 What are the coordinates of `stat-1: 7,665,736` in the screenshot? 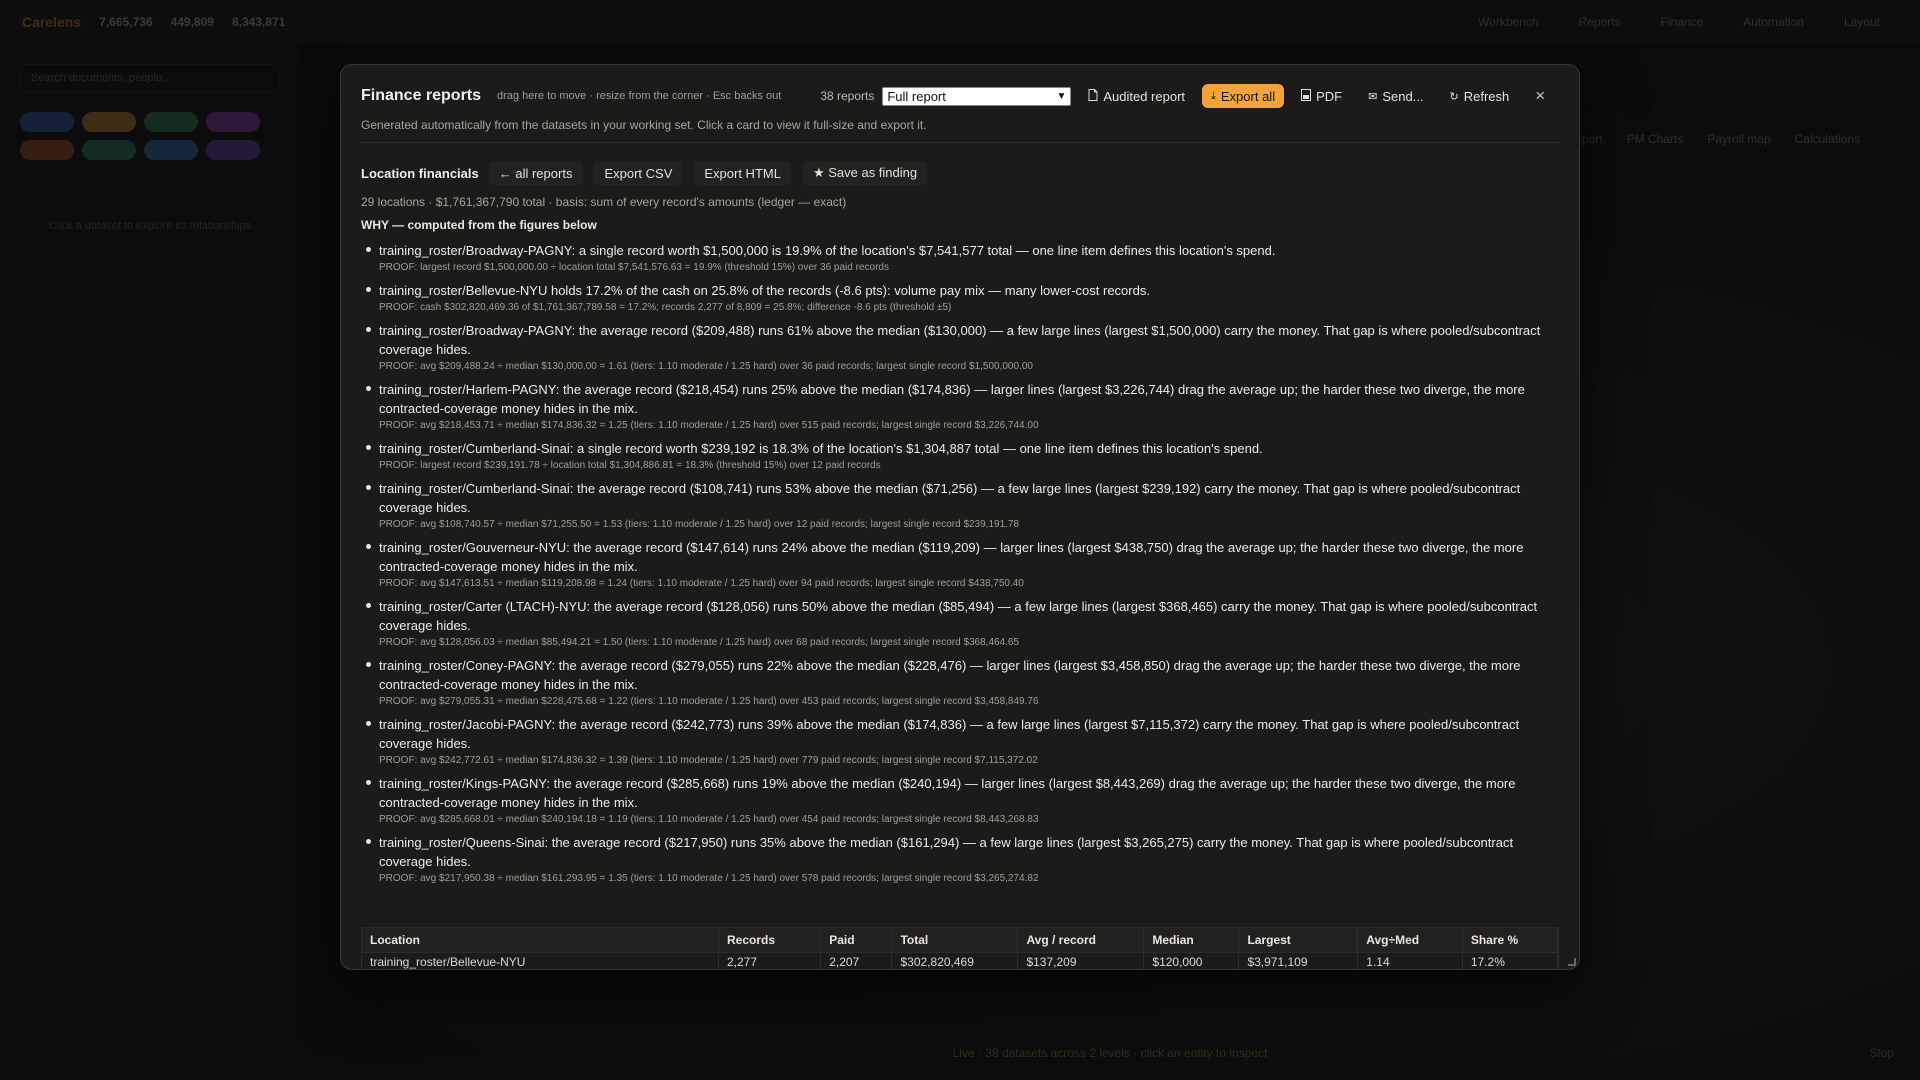 It's located at (126, 22).